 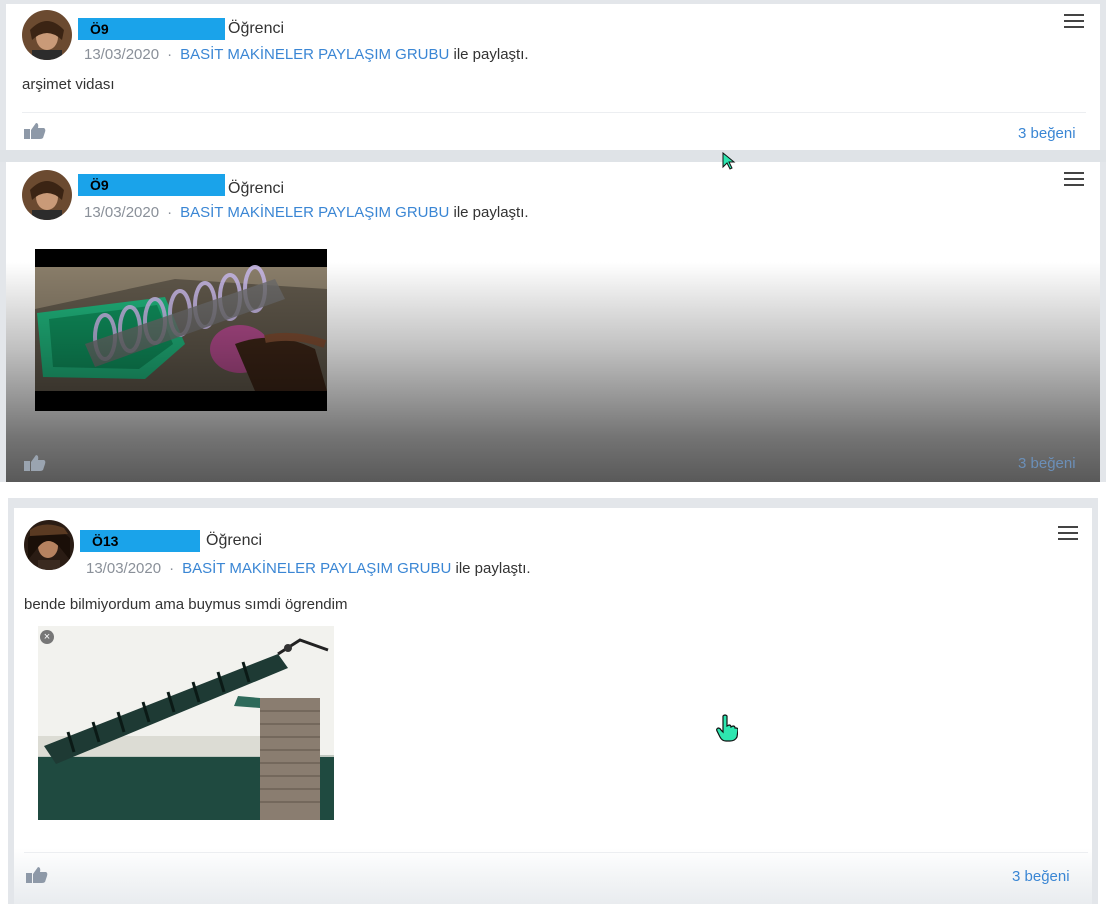 I want to click on post-separator, so click(x=553, y=156).